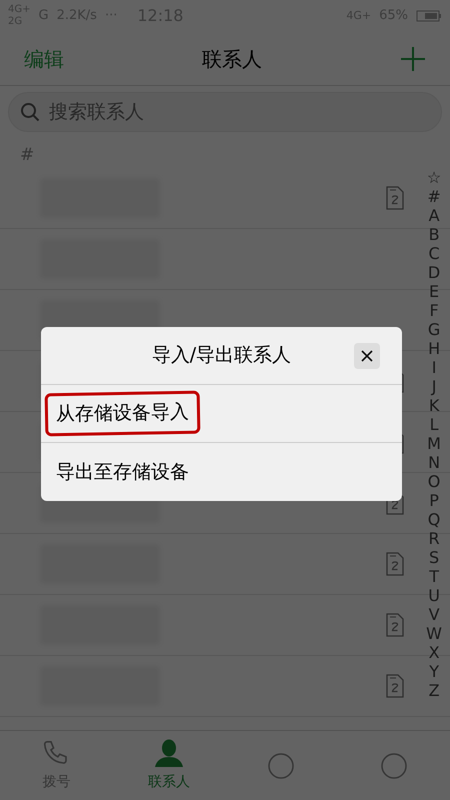 This screenshot has height=800, width=450. What do you see at coordinates (168, 753) in the screenshot?
I see `person-icon` at bounding box center [168, 753].